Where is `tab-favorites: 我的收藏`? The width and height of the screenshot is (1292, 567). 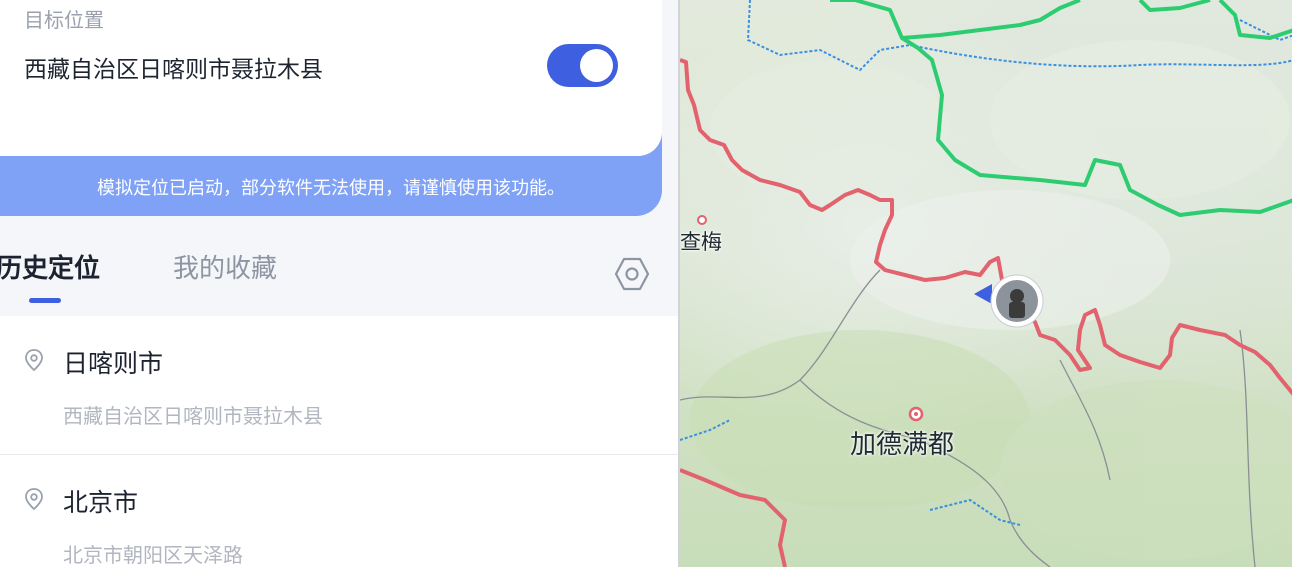
tab-favorites: 我的收藏 is located at coordinates (225, 266).